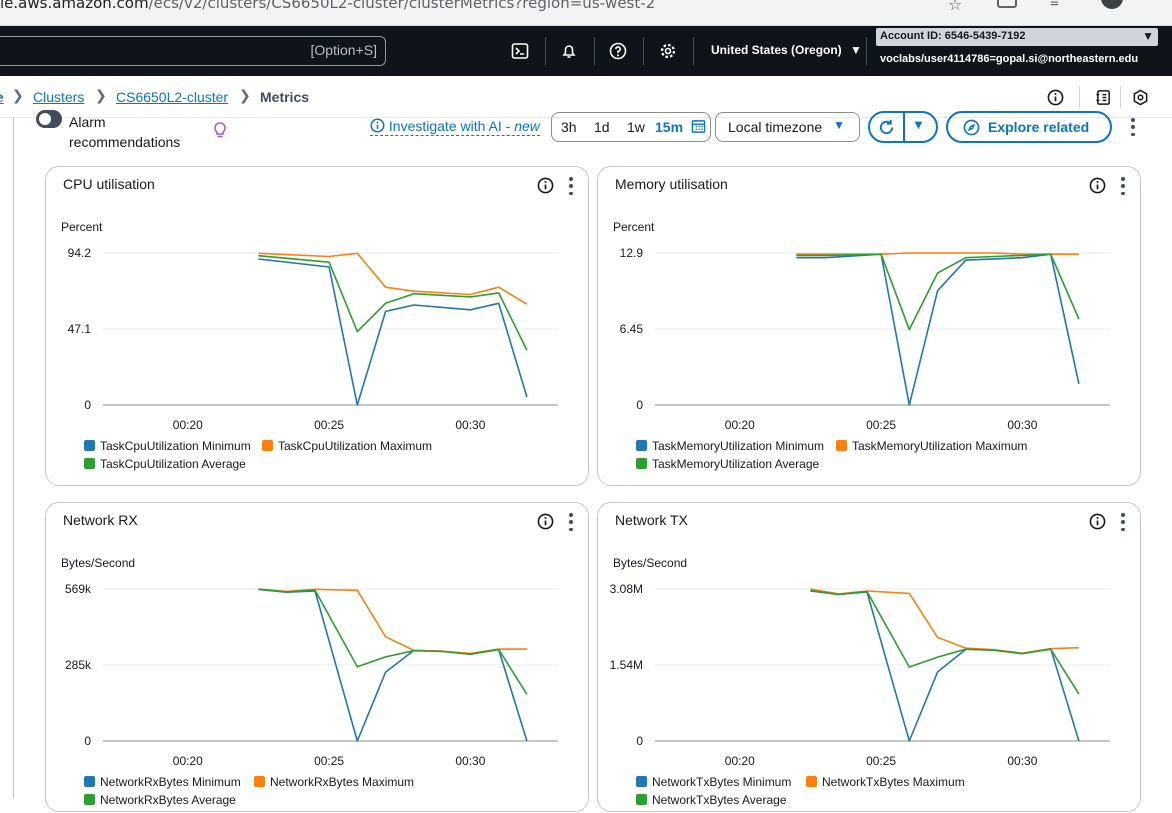 The image size is (1172, 813). What do you see at coordinates (886, 127) in the screenshot?
I see `refresh-icon` at bounding box center [886, 127].